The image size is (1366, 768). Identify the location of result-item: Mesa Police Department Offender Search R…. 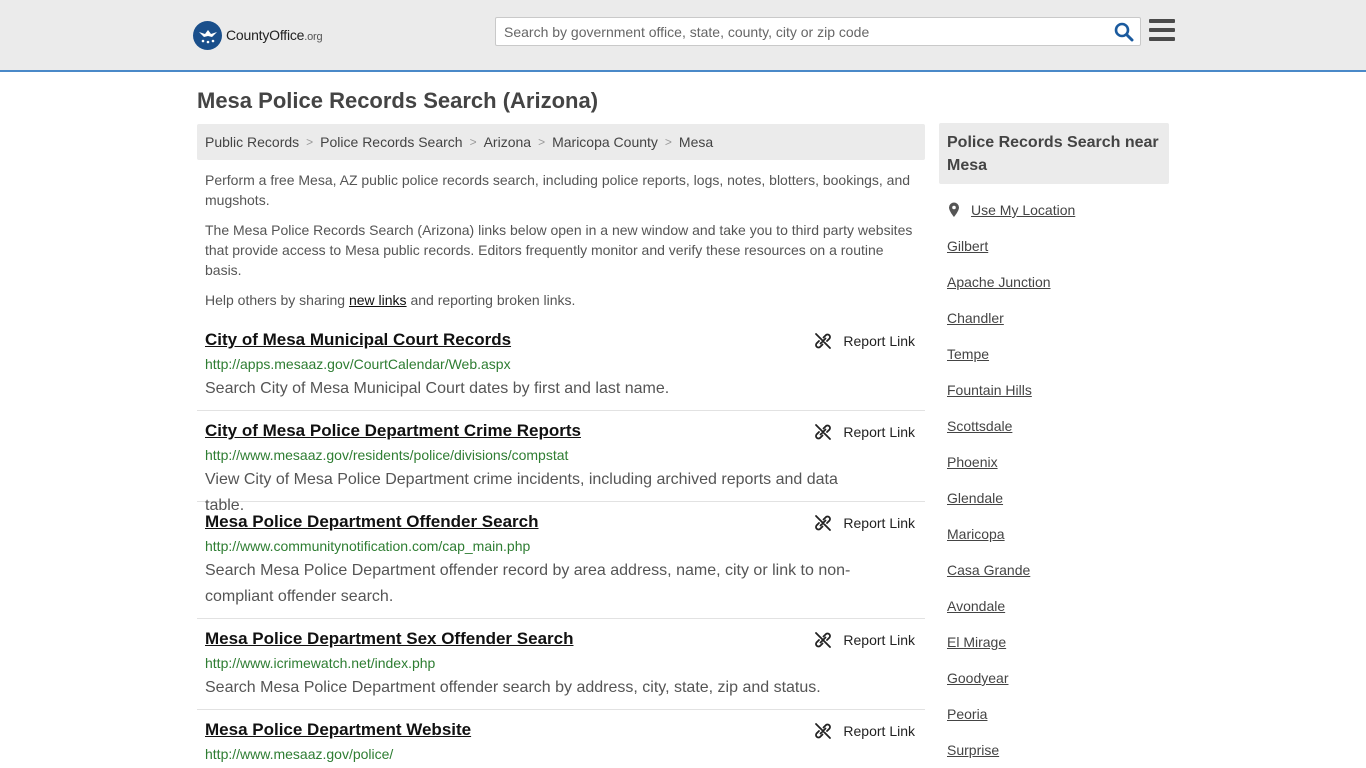
(561, 565).